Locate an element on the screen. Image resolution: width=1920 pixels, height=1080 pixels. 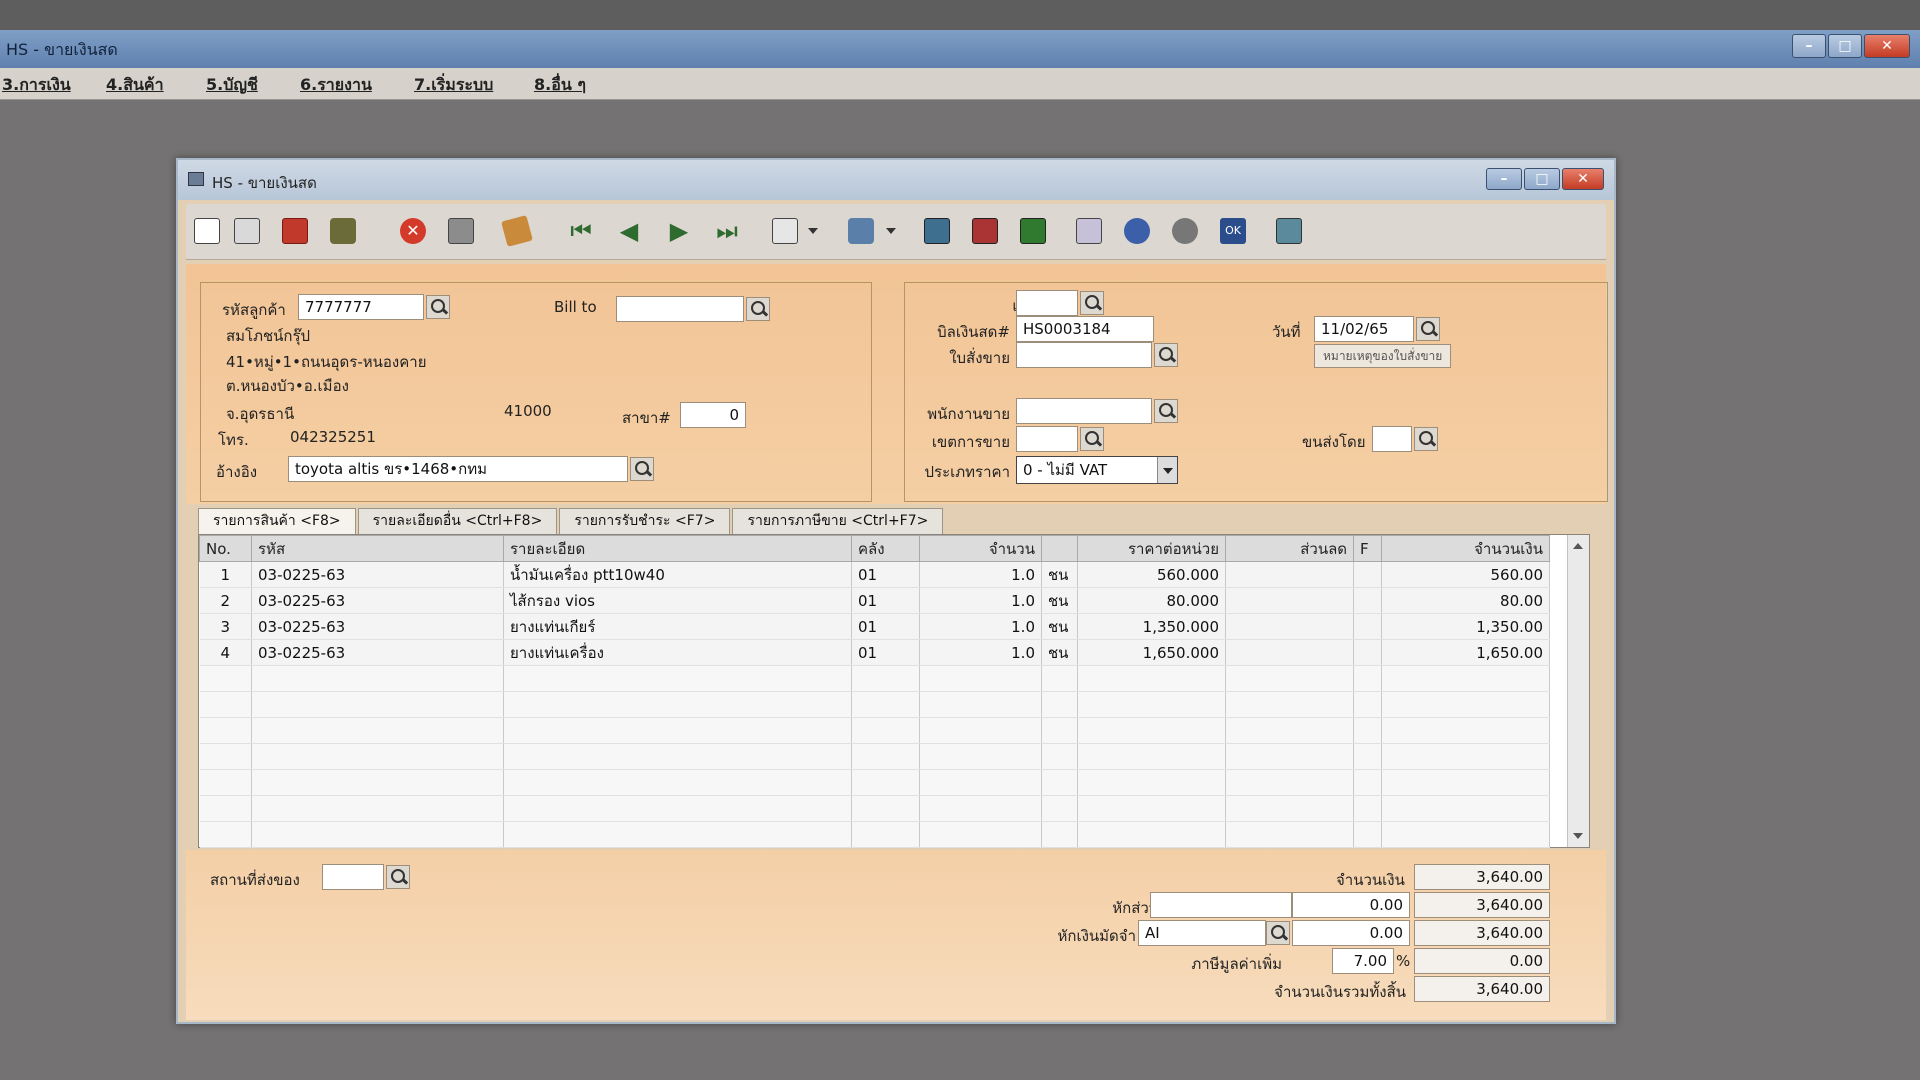
window-maximize-button: □ is located at coordinates (1542, 179).